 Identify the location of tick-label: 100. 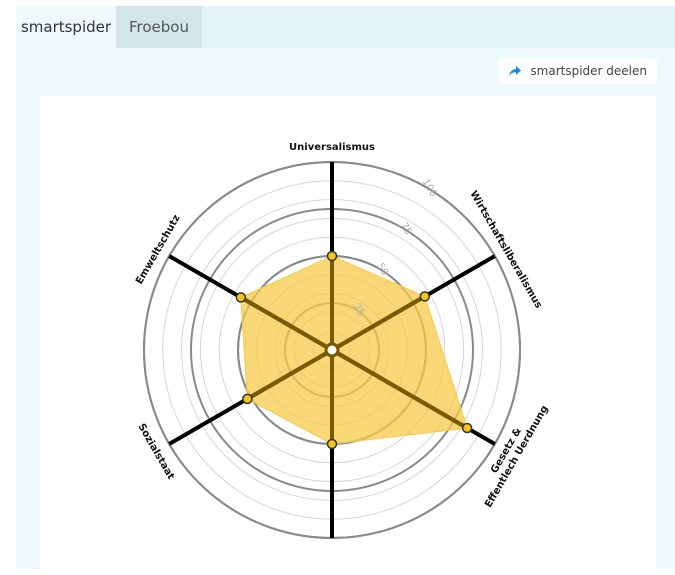
(429, 188).